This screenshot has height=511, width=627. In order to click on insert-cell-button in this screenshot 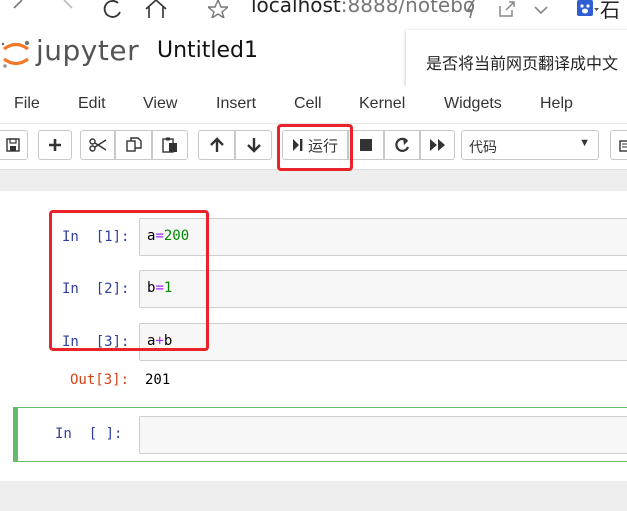, I will do `click(55, 145)`.